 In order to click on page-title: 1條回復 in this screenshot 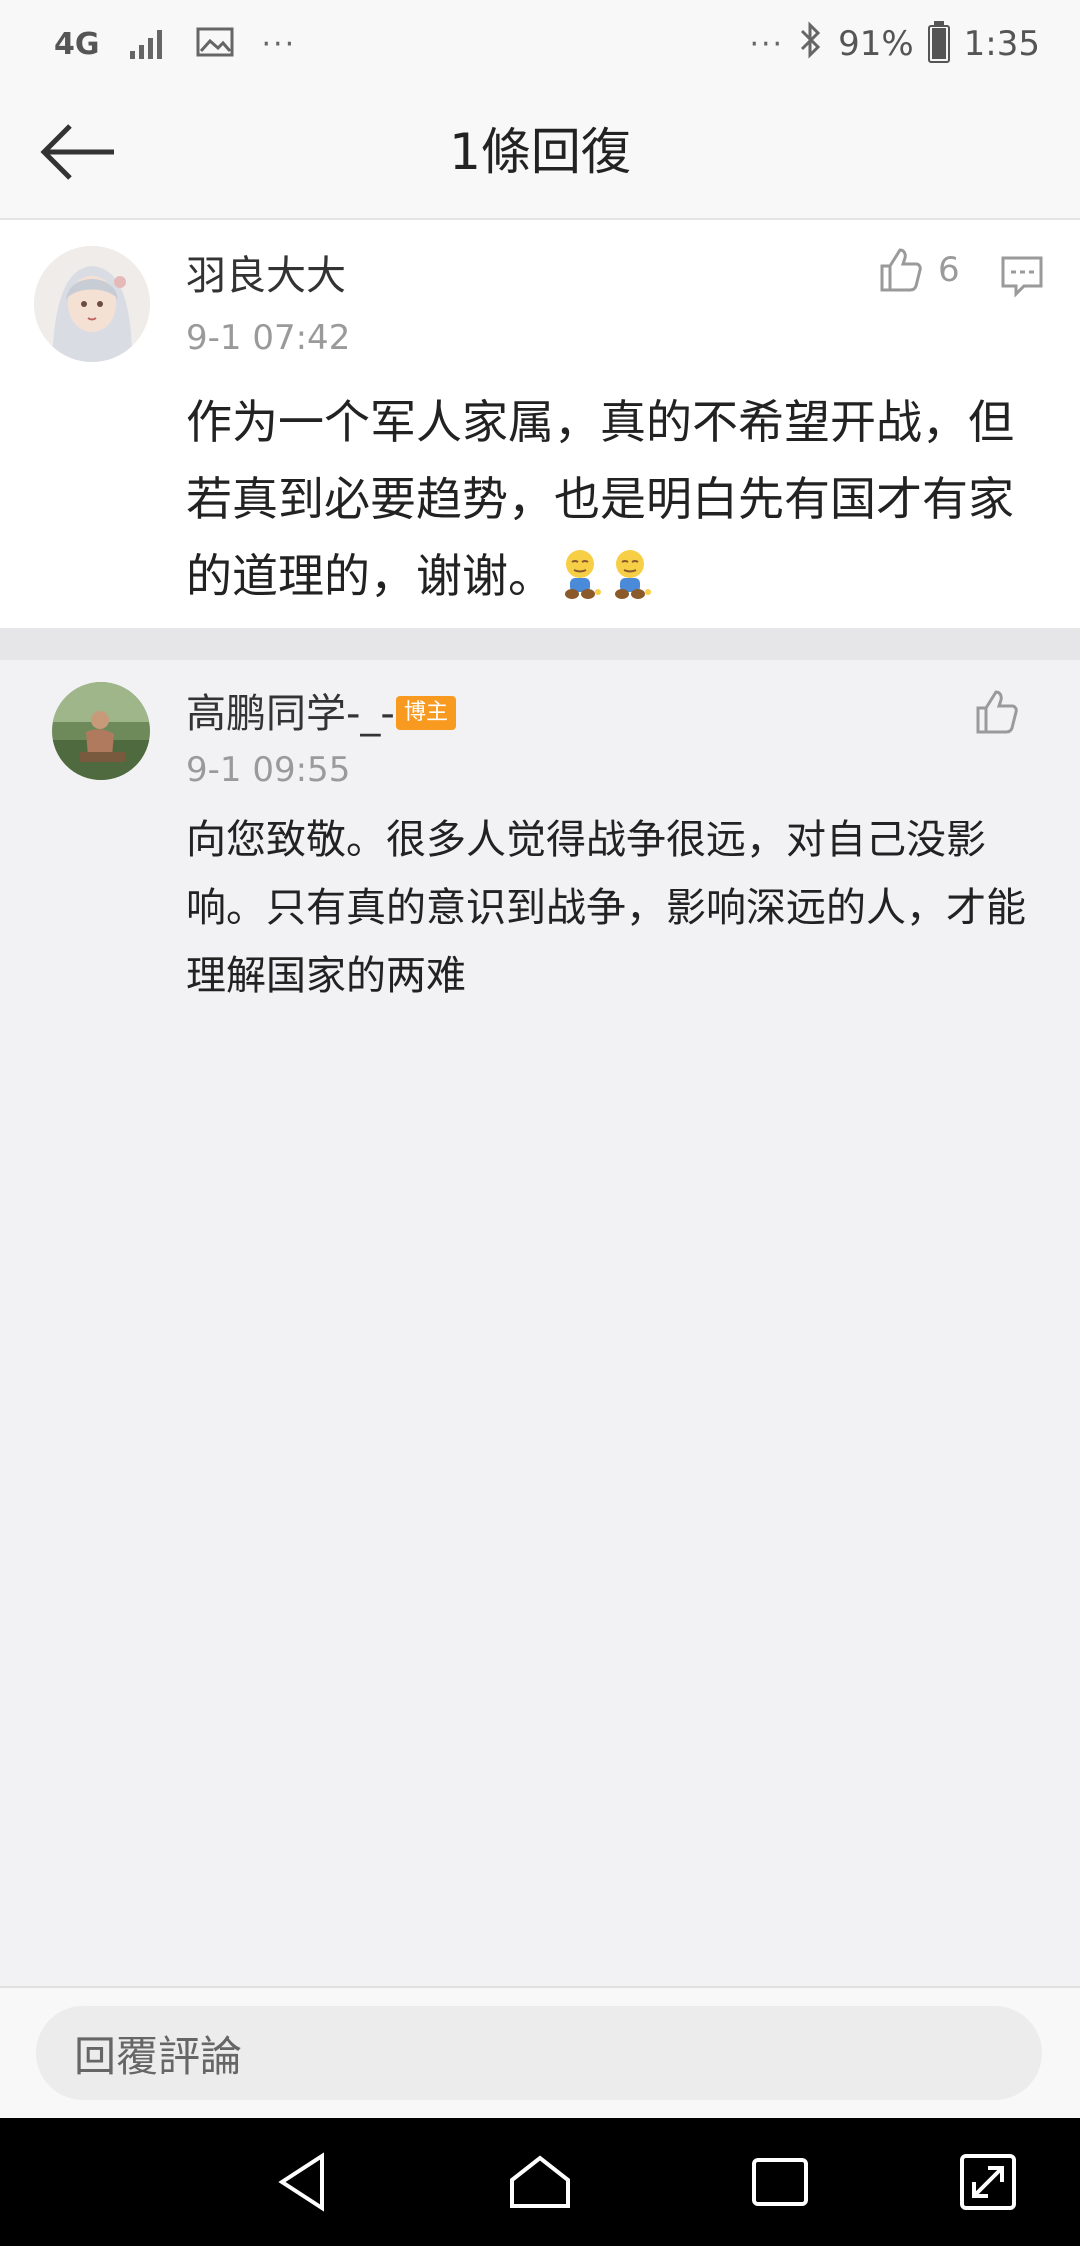, I will do `click(540, 152)`.